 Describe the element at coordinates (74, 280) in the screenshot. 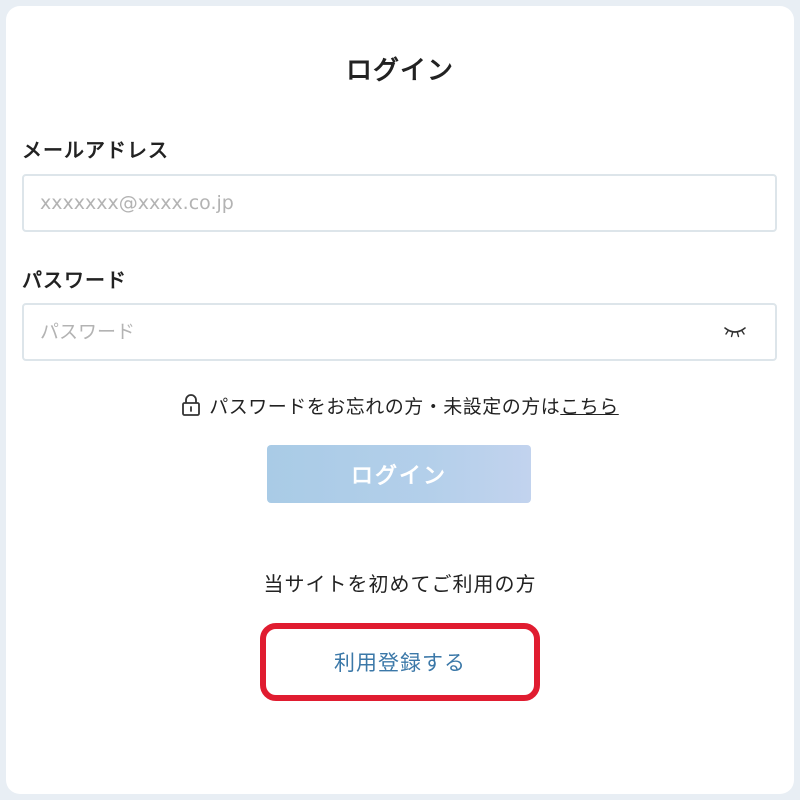

I see `password-label: パスワード` at that location.